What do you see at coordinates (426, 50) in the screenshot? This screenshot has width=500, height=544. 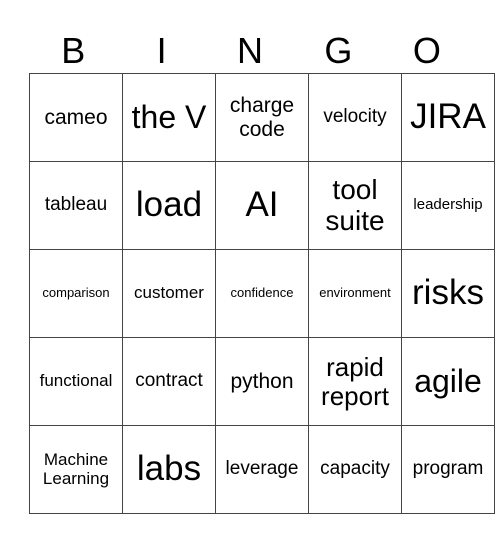 I see `header-letter-o: O` at bounding box center [426, 50].